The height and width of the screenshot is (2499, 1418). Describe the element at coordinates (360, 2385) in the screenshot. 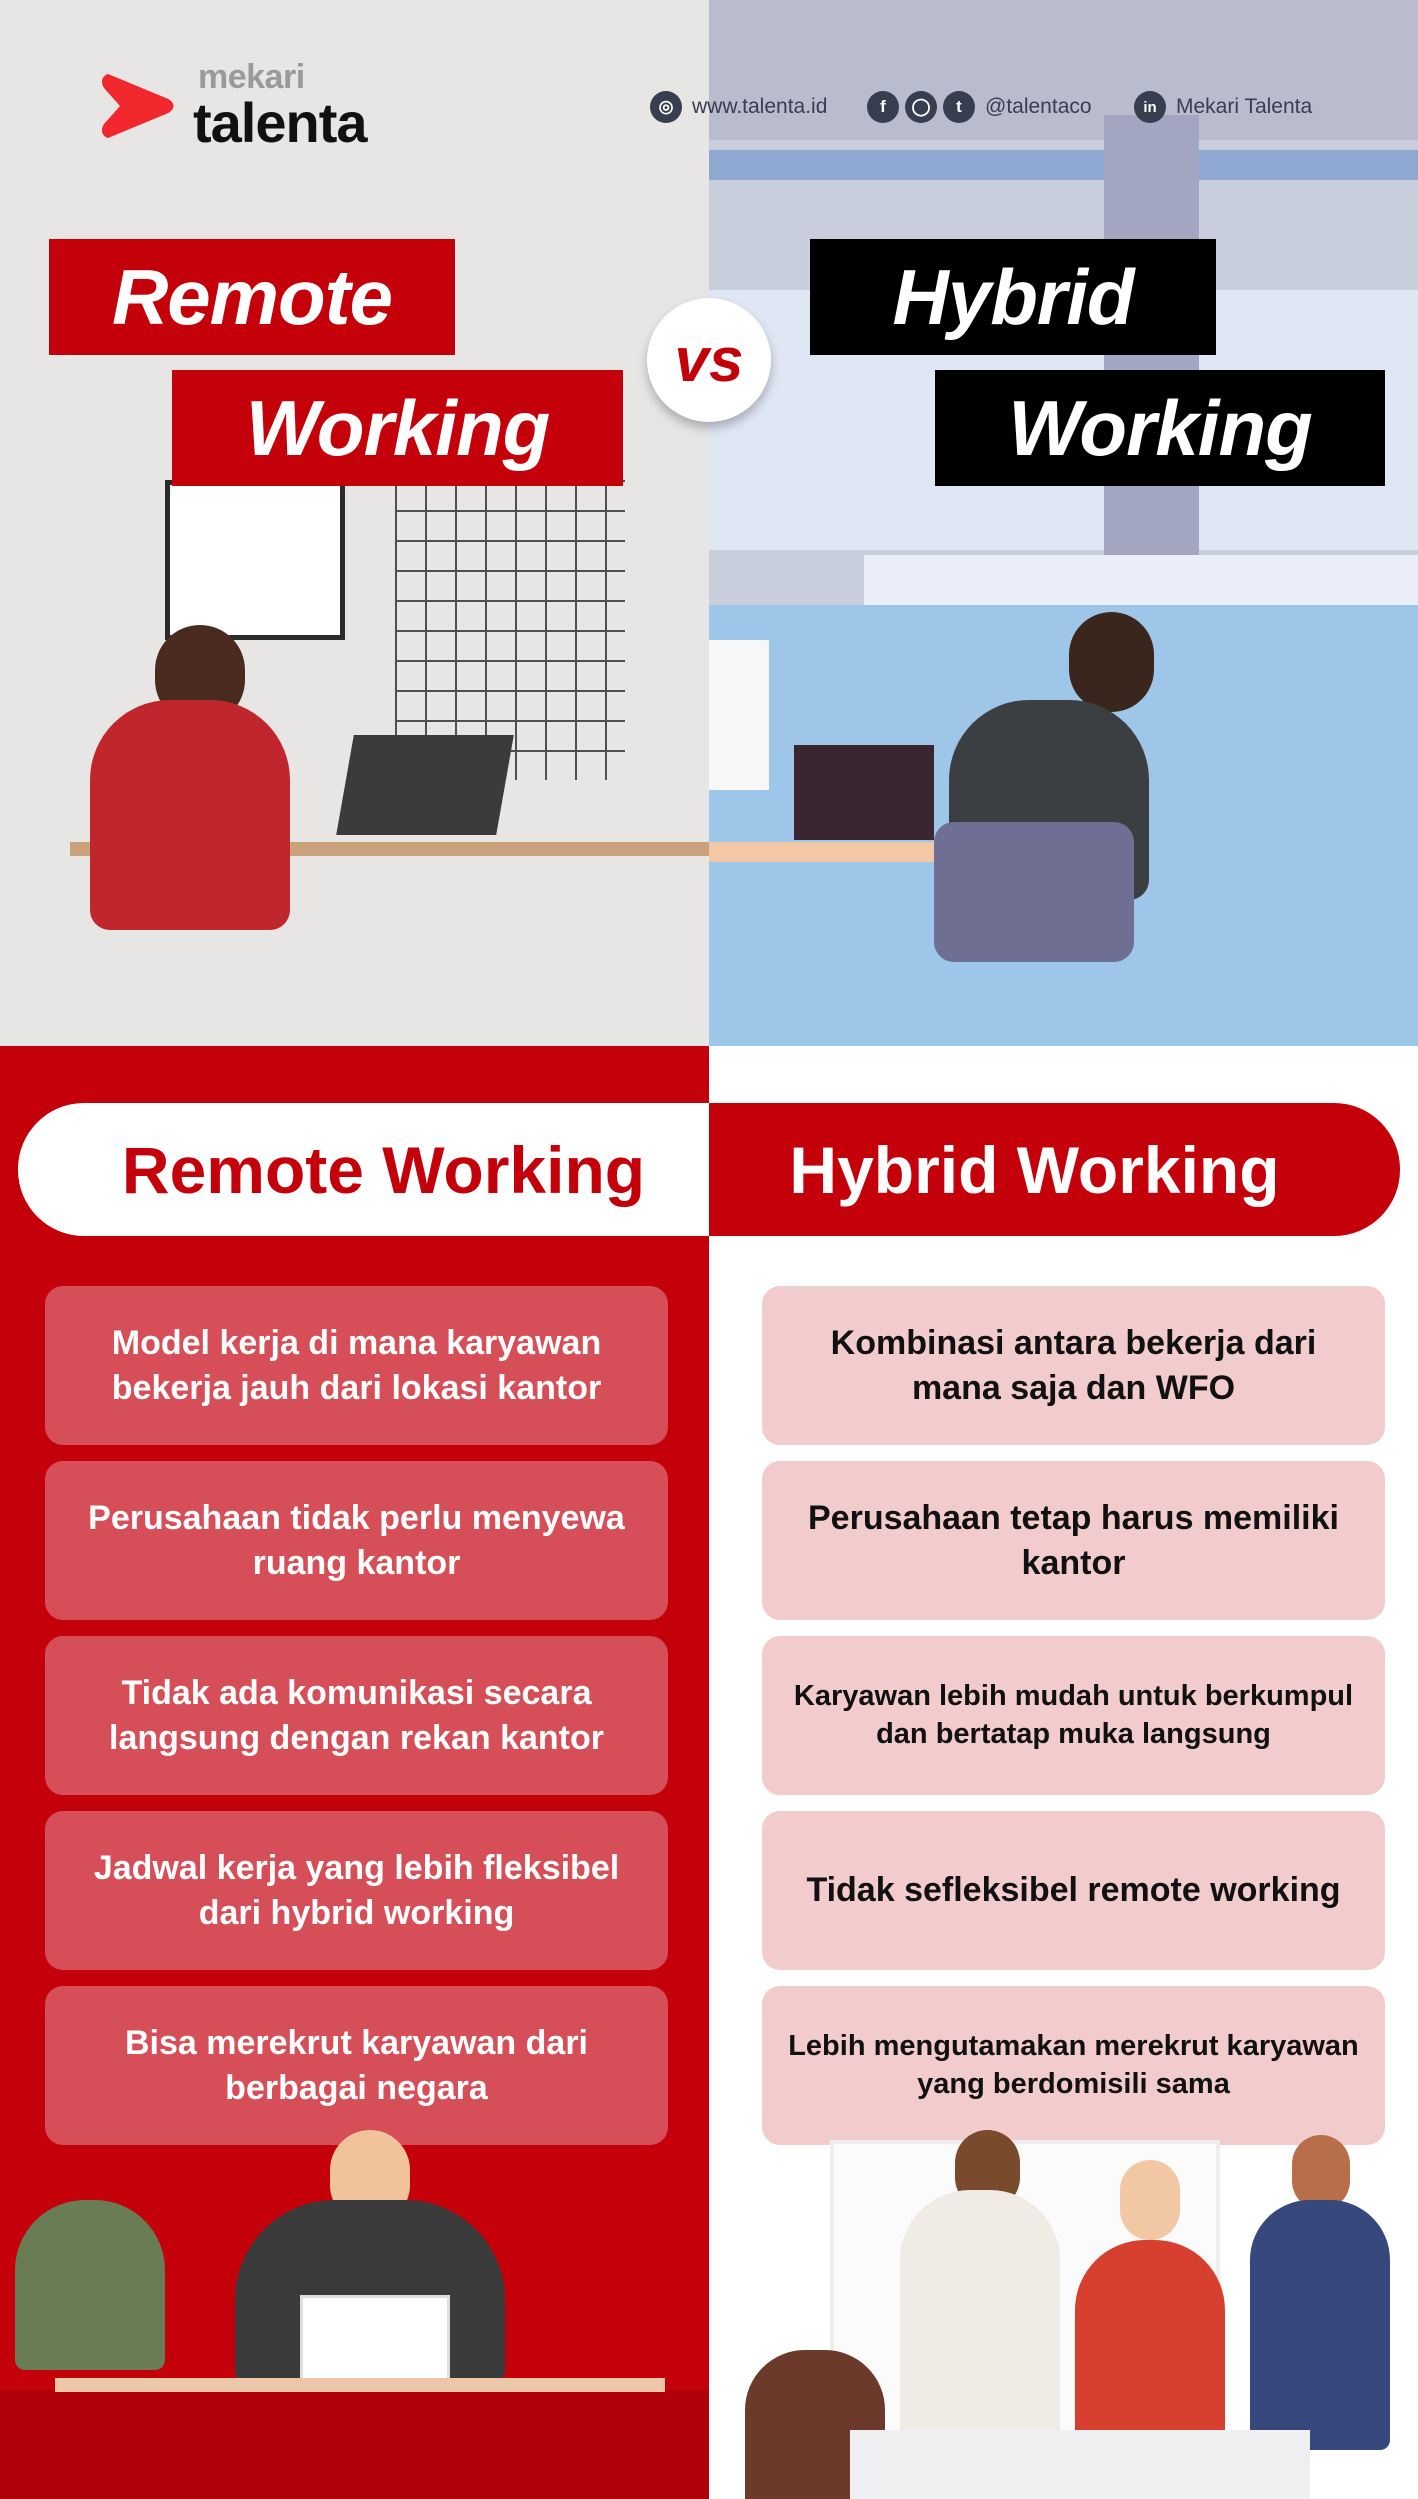

I see `remote-desk` at that location.